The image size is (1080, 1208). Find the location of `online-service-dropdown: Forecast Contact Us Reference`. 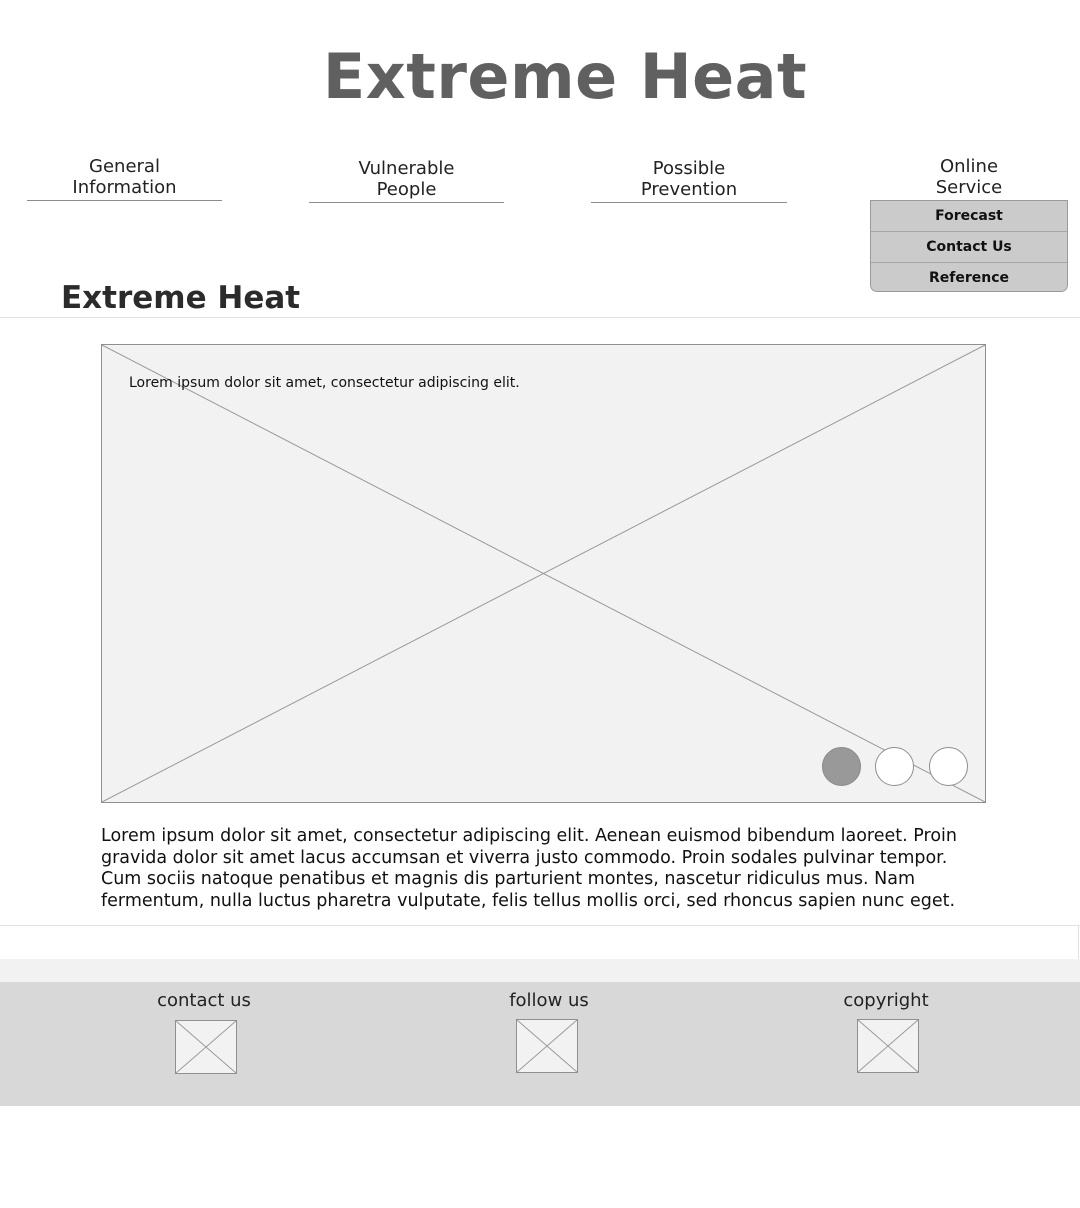

online-service-dropdown: Forecast Contact Us Reference is located at coordinates (969, 246).